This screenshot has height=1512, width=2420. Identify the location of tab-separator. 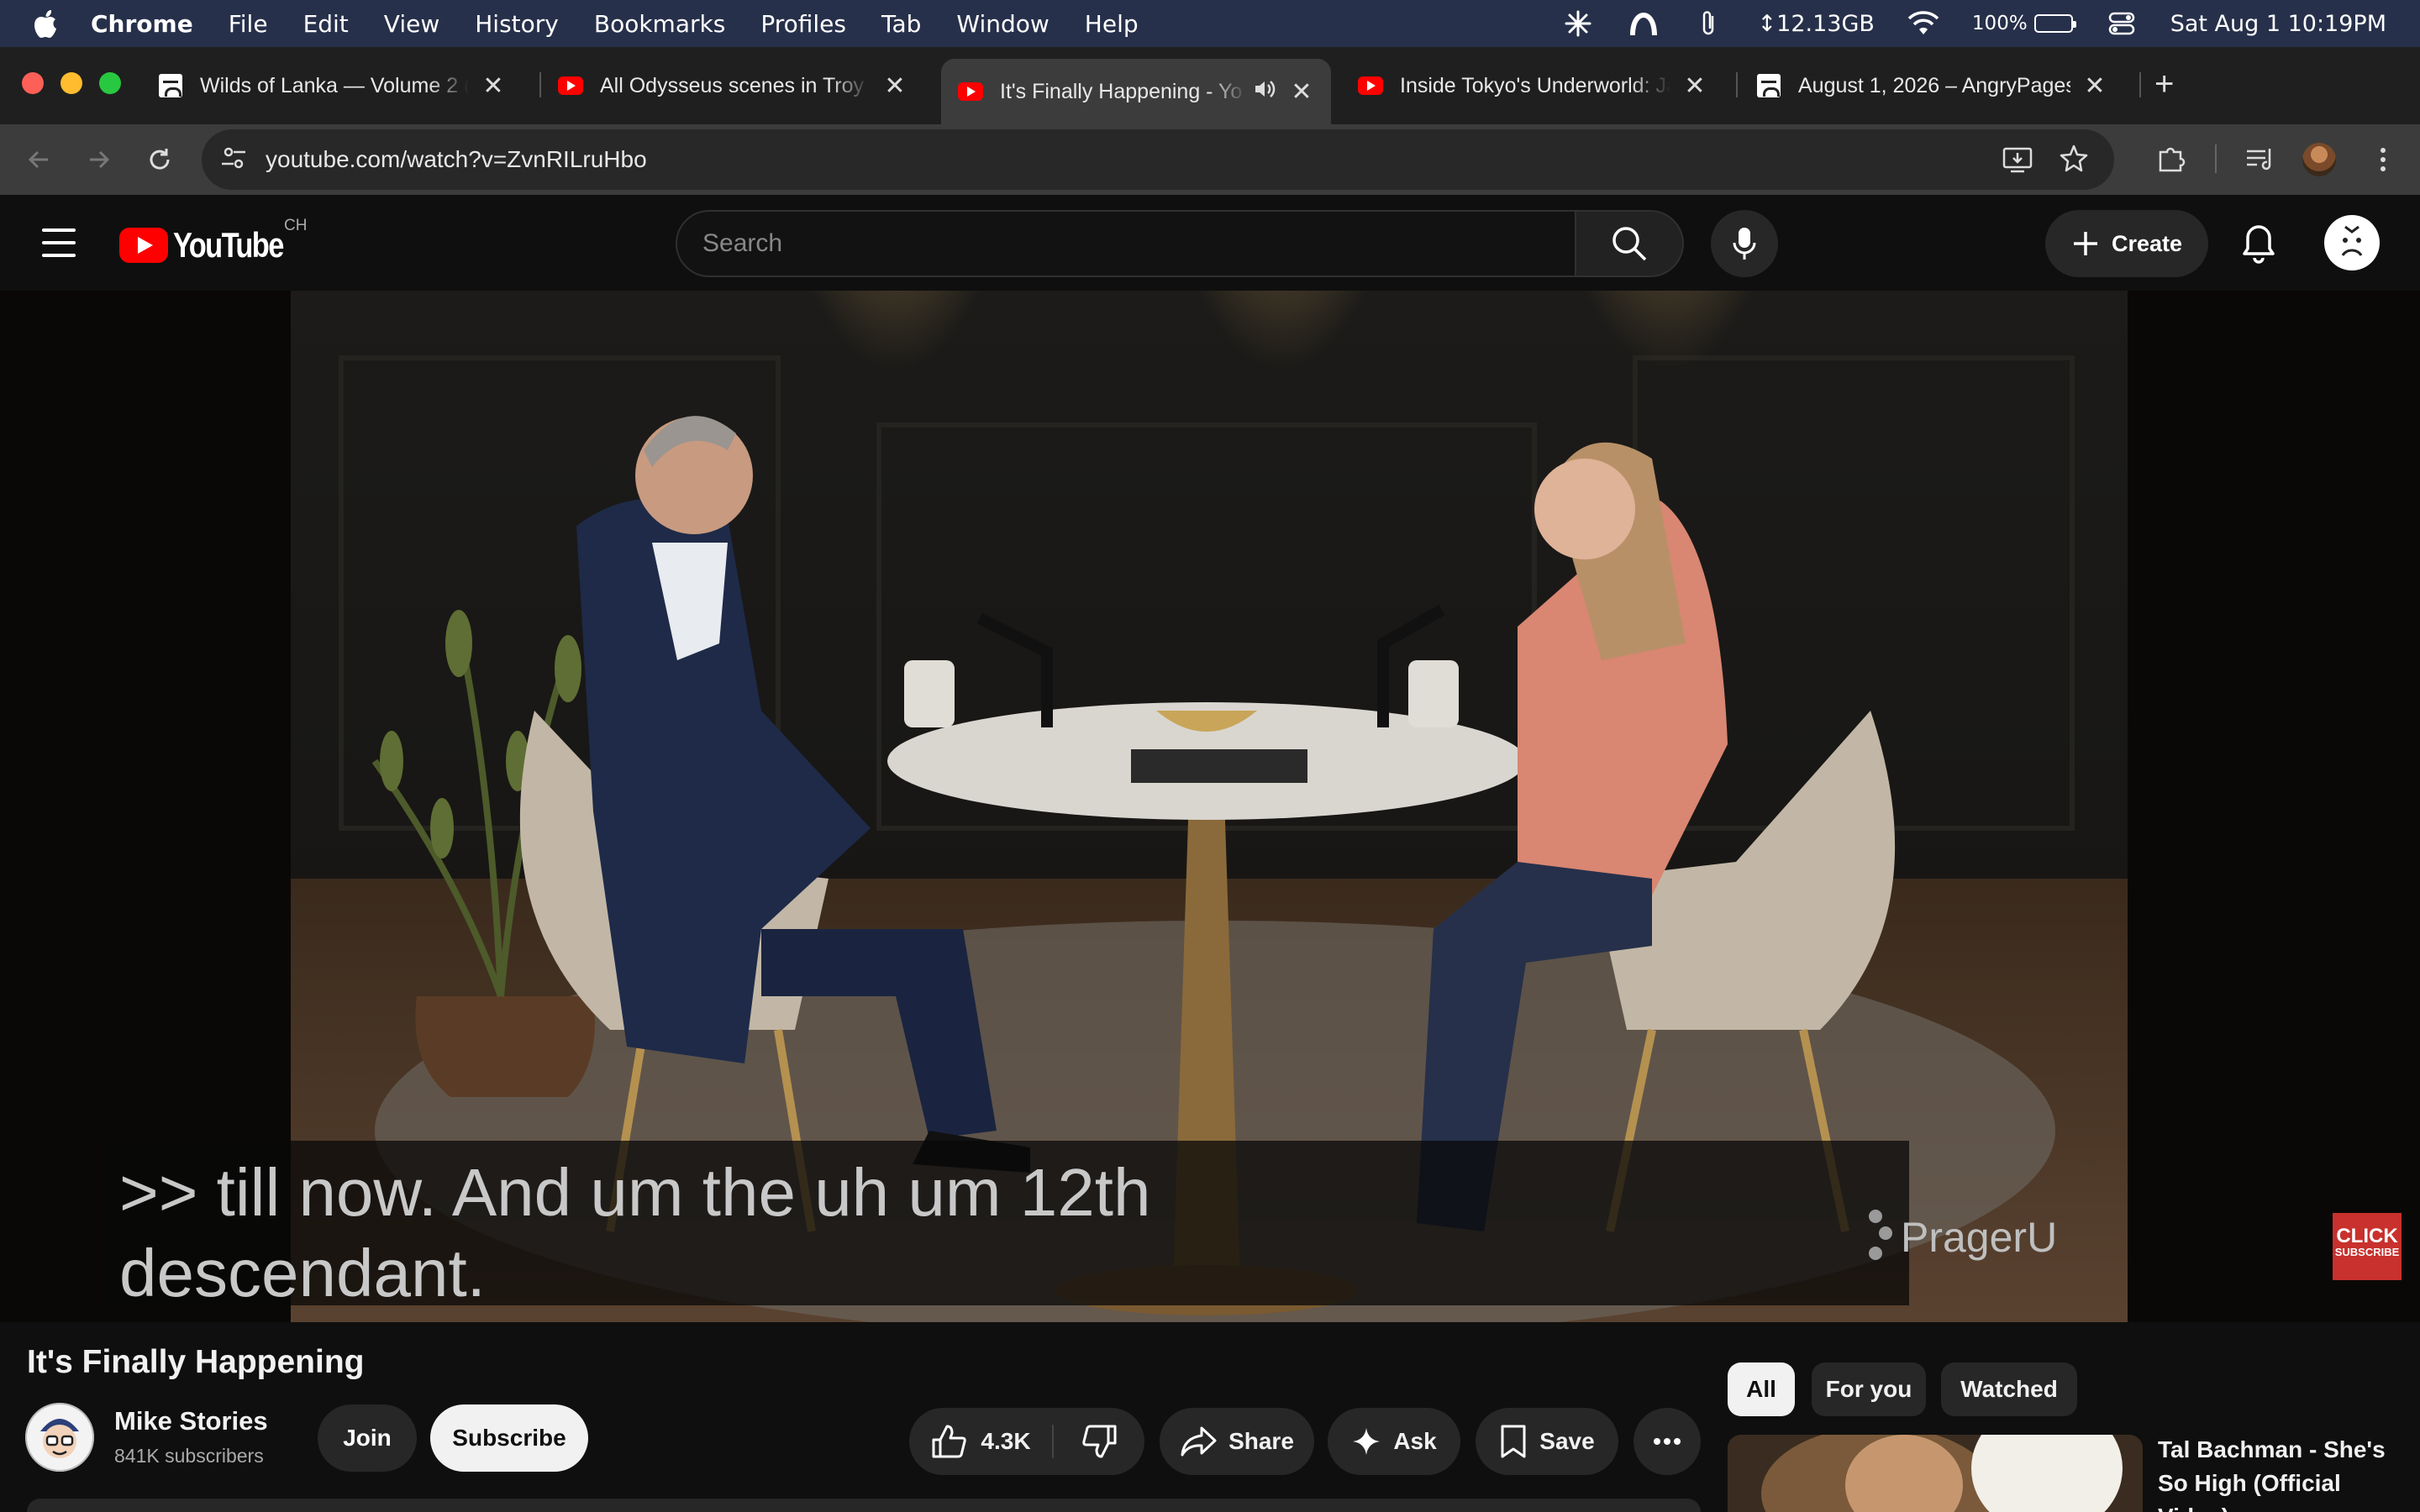
(1737, 84).